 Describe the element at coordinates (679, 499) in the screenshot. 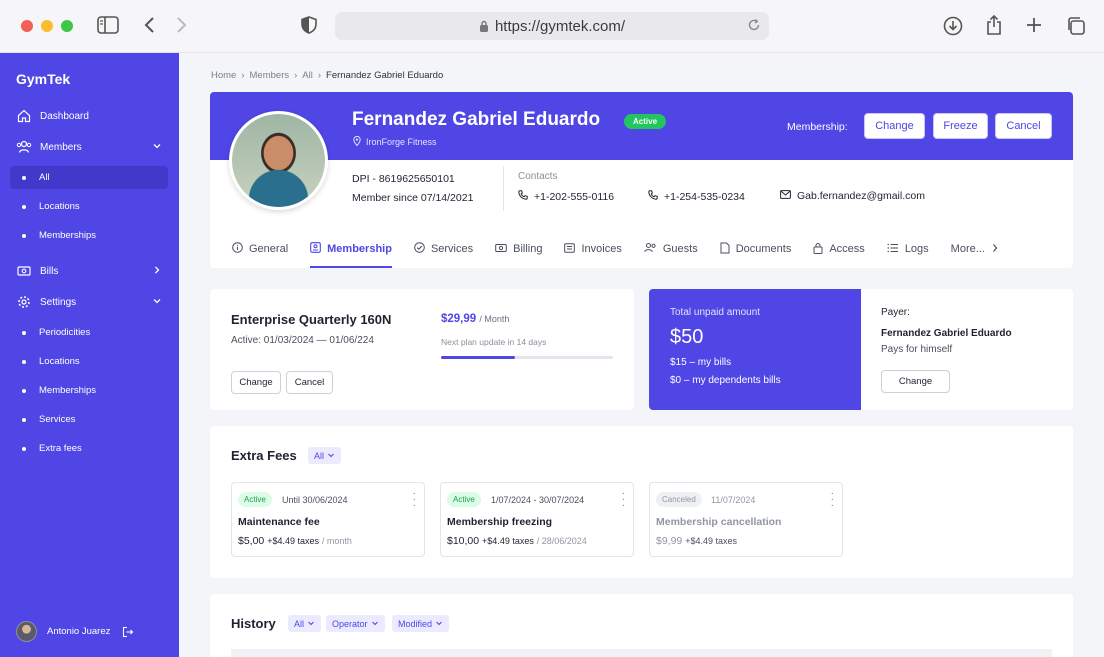

I see `status-badge: Canceled` at that location.